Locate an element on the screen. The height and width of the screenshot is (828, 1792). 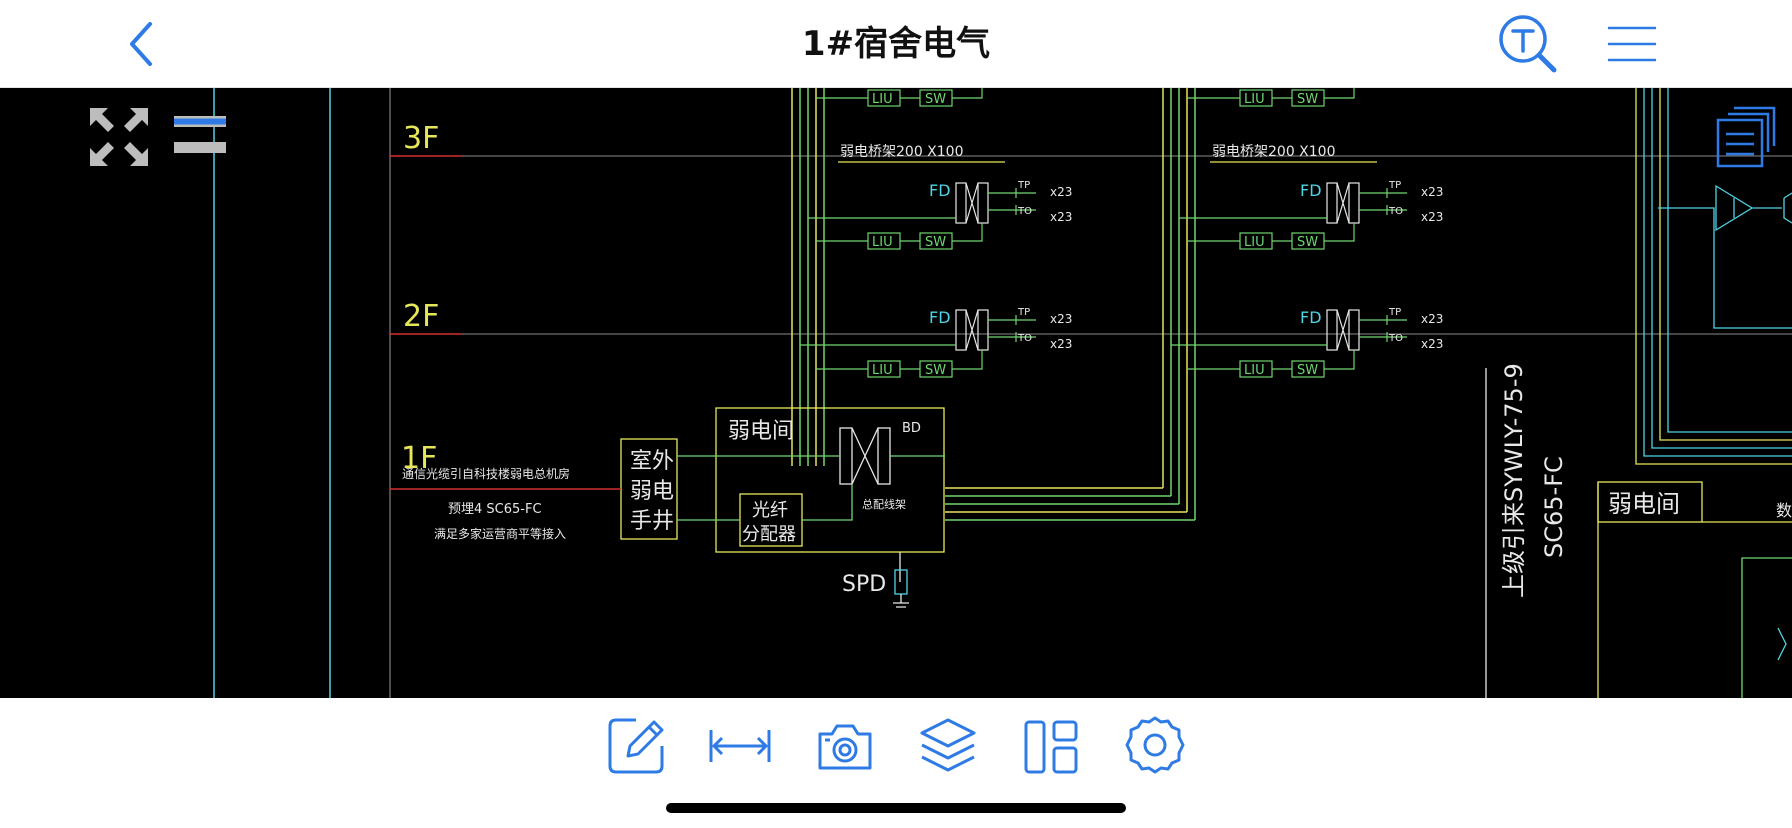
outdoor-well-label: 手井 is located at coordinates (652, 521).